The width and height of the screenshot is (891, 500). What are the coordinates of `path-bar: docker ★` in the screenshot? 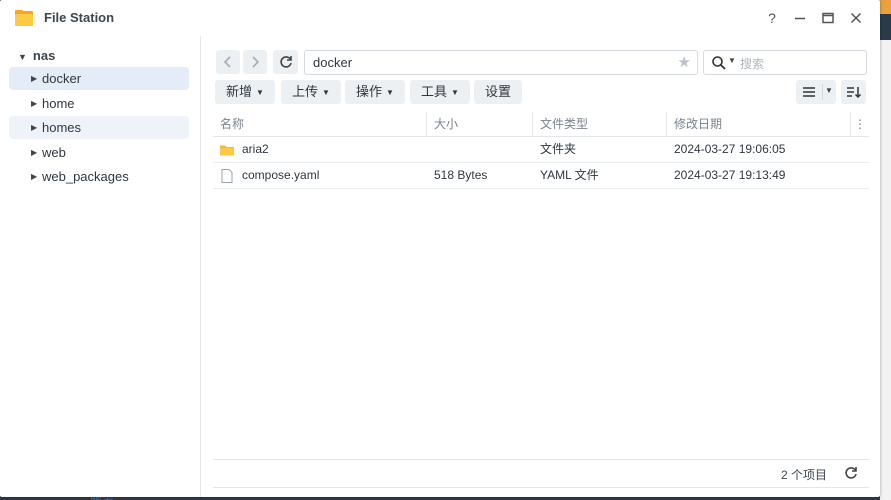 It's located at (501, 62).